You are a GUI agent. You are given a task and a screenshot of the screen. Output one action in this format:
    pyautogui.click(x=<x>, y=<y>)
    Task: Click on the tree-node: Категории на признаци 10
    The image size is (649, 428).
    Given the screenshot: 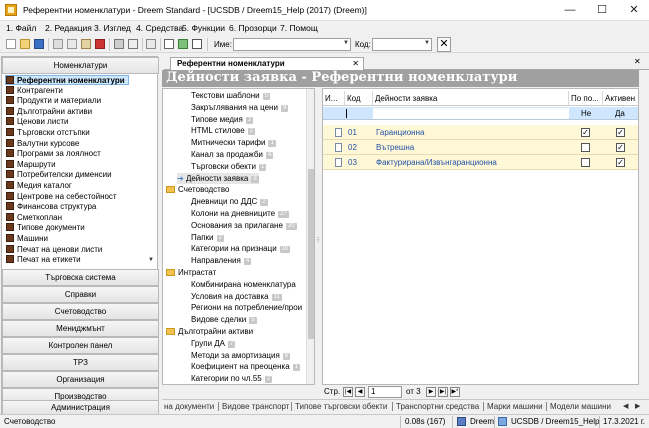 What is the action you would take?
    pyautogui.click(x=241, y=248)
    